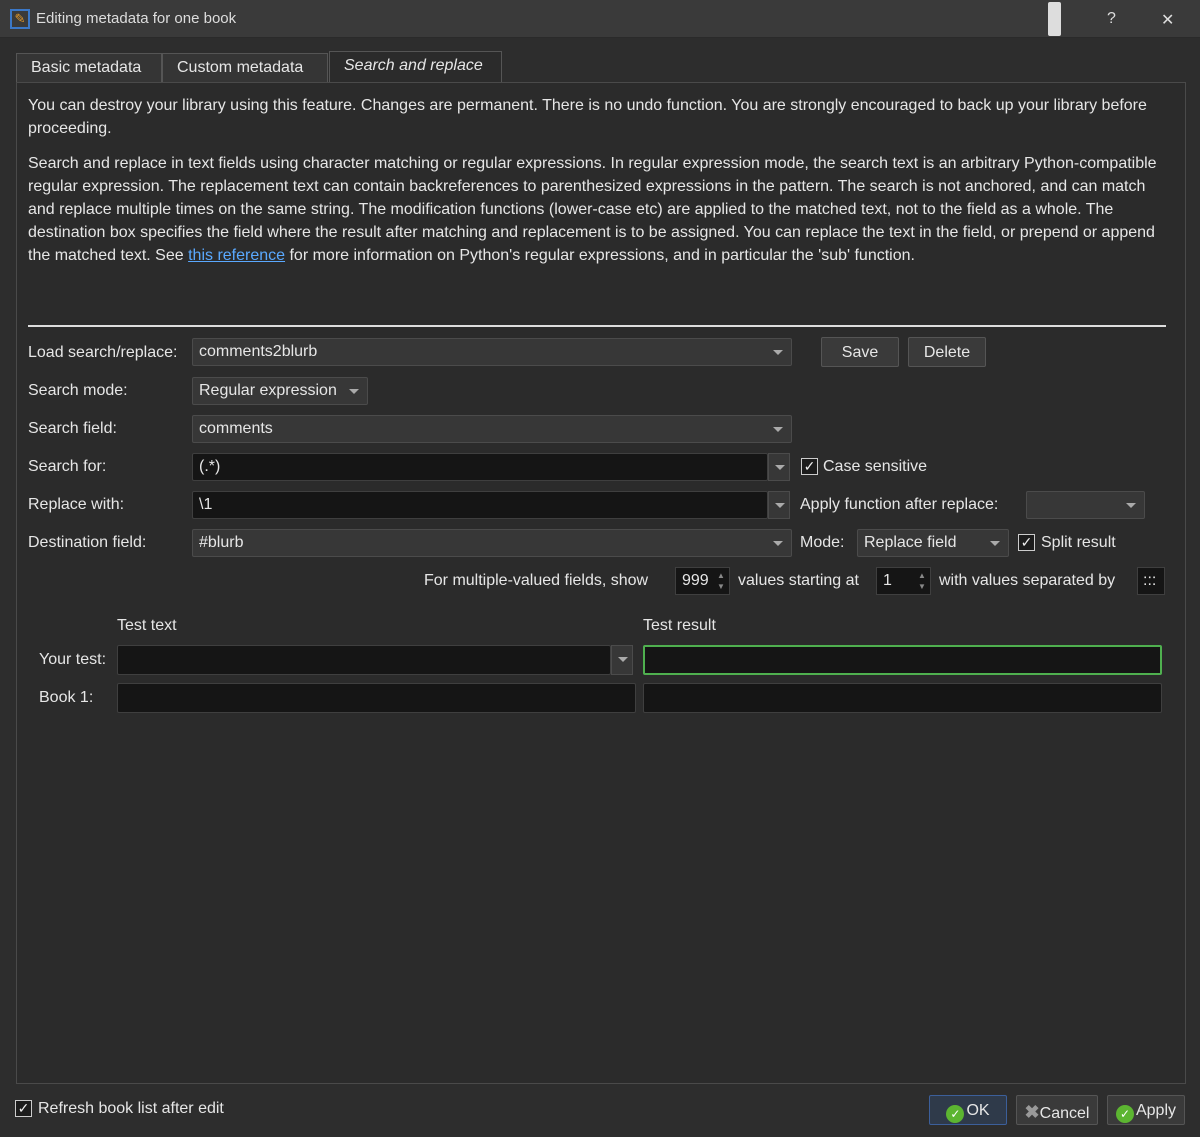 The height and width of the screenshot is (1137, 1200). What do you see at coordinates (20, 19) in the screenshot?
I see `app-icon: ✎` at bounding box center [20, 19].